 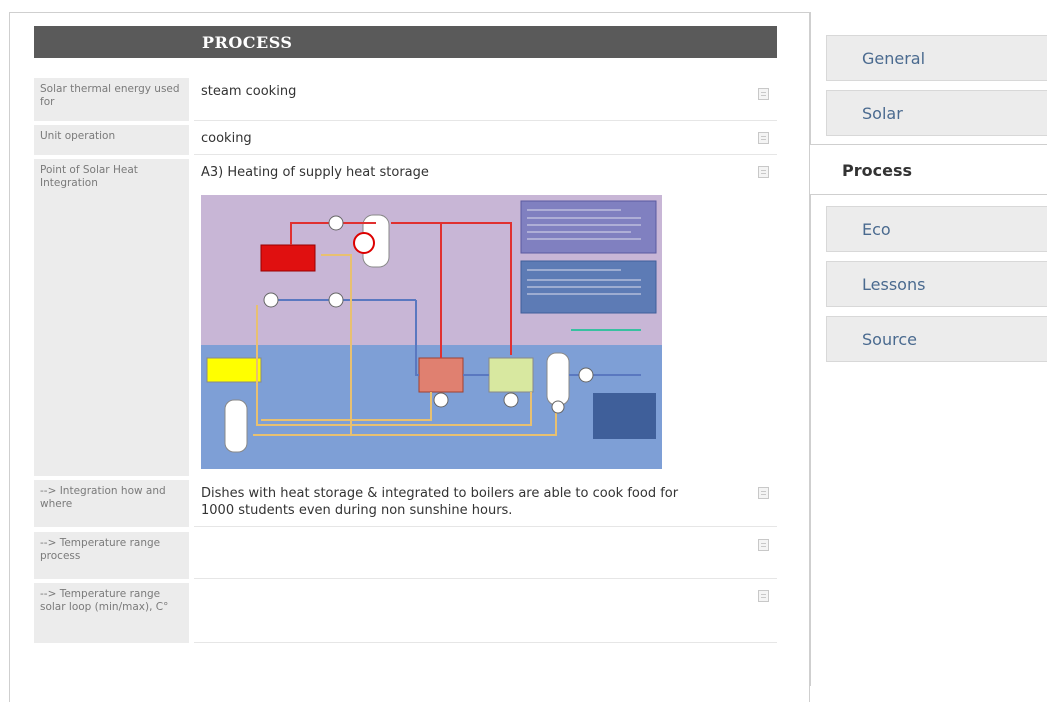 What do you see at coordinates (111, 99) in the screenshot?
I see `label-solar-energy-used-for: Solar thermal energy used for` at bounding box center [111, 99].